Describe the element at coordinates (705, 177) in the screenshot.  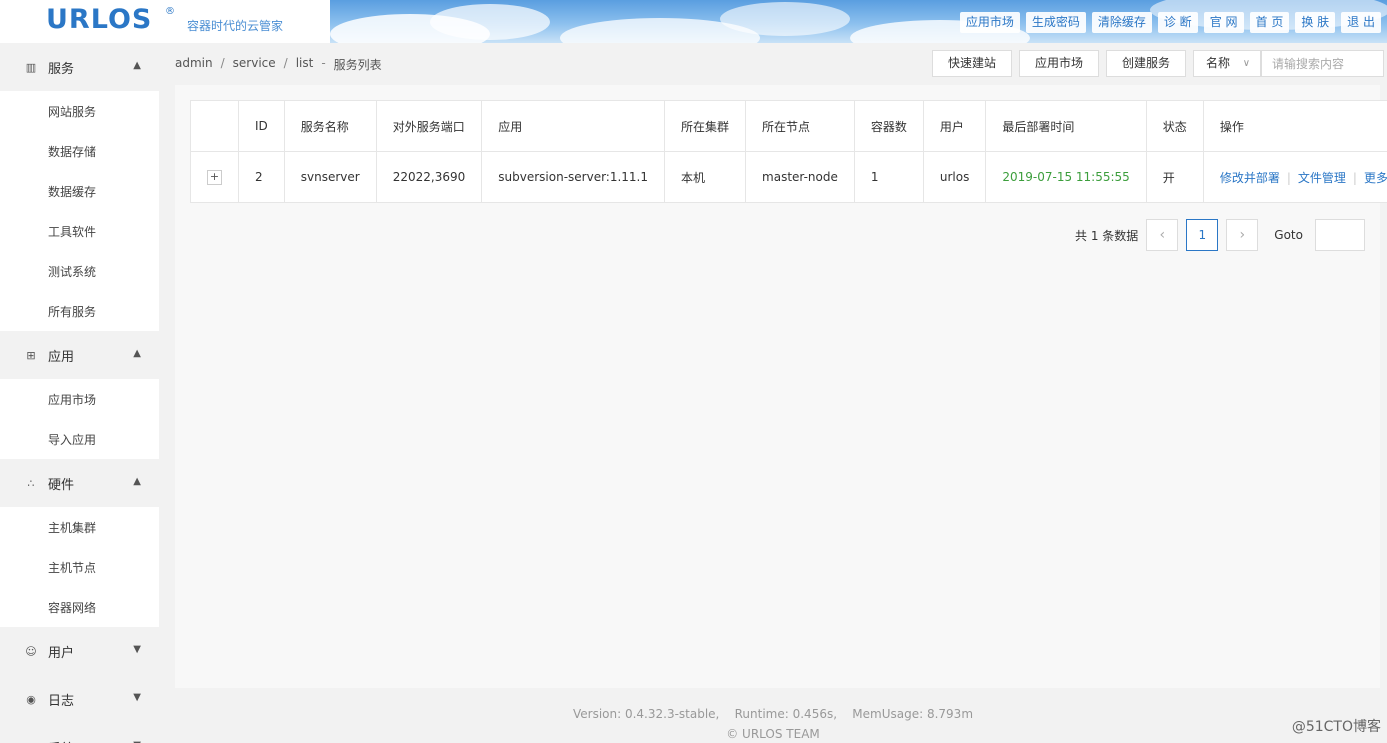
I see `cell-cluster: 本机` at that location.